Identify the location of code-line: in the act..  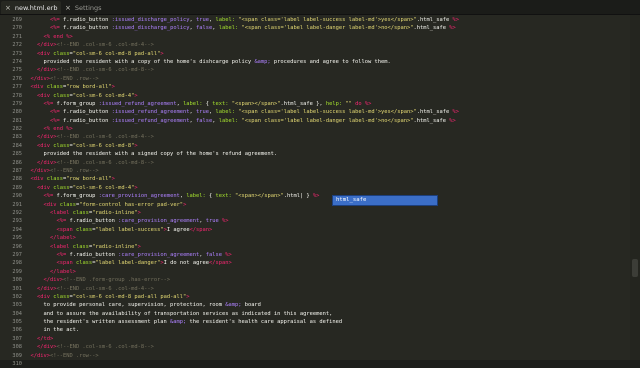
(327, 330).